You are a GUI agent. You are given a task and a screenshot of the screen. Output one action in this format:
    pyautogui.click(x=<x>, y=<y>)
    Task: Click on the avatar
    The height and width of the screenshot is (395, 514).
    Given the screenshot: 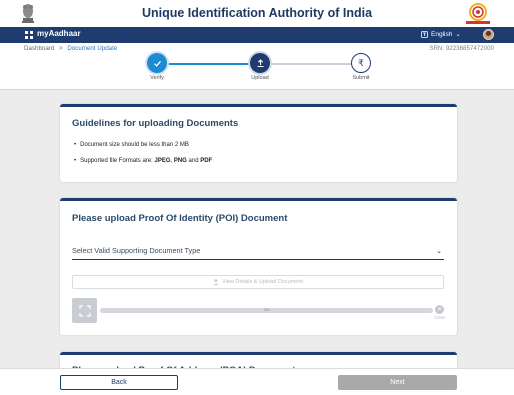 What is the action you would take?
    pyautogui.click(x=488, y=34)
    